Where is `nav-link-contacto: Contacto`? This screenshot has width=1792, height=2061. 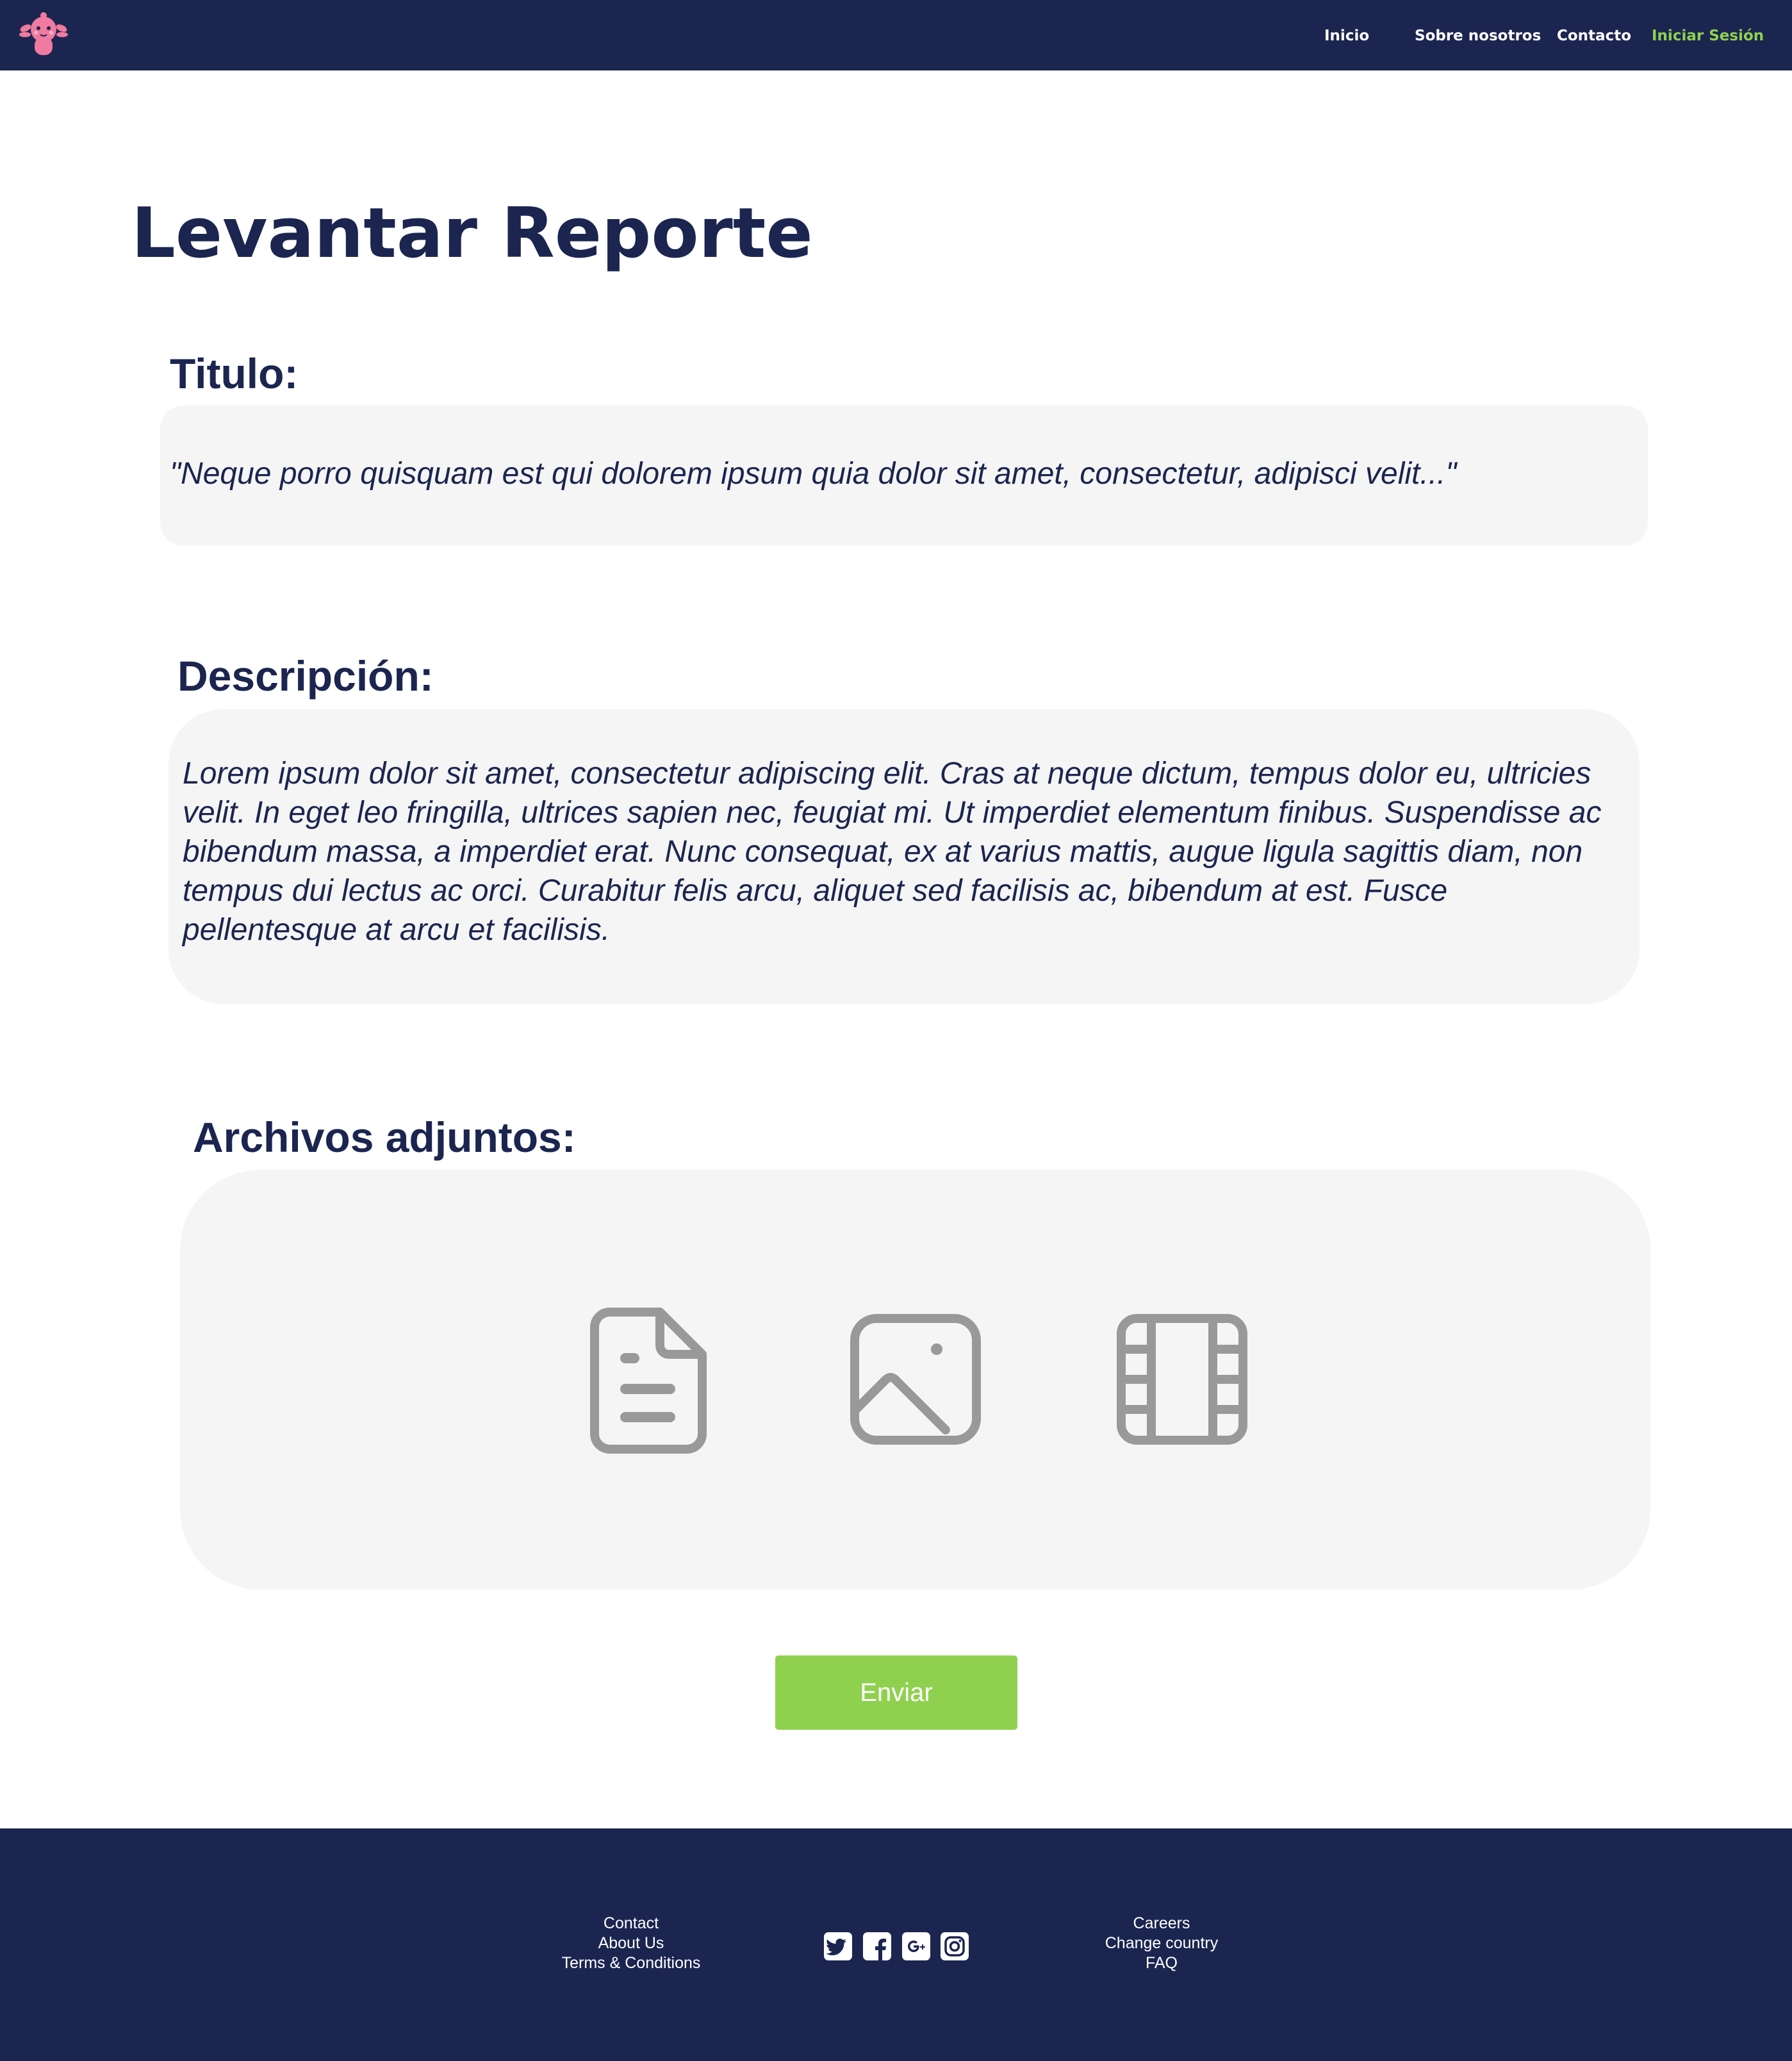
nav-link-contacto: Contacto is located at coordinates (1594, 36).